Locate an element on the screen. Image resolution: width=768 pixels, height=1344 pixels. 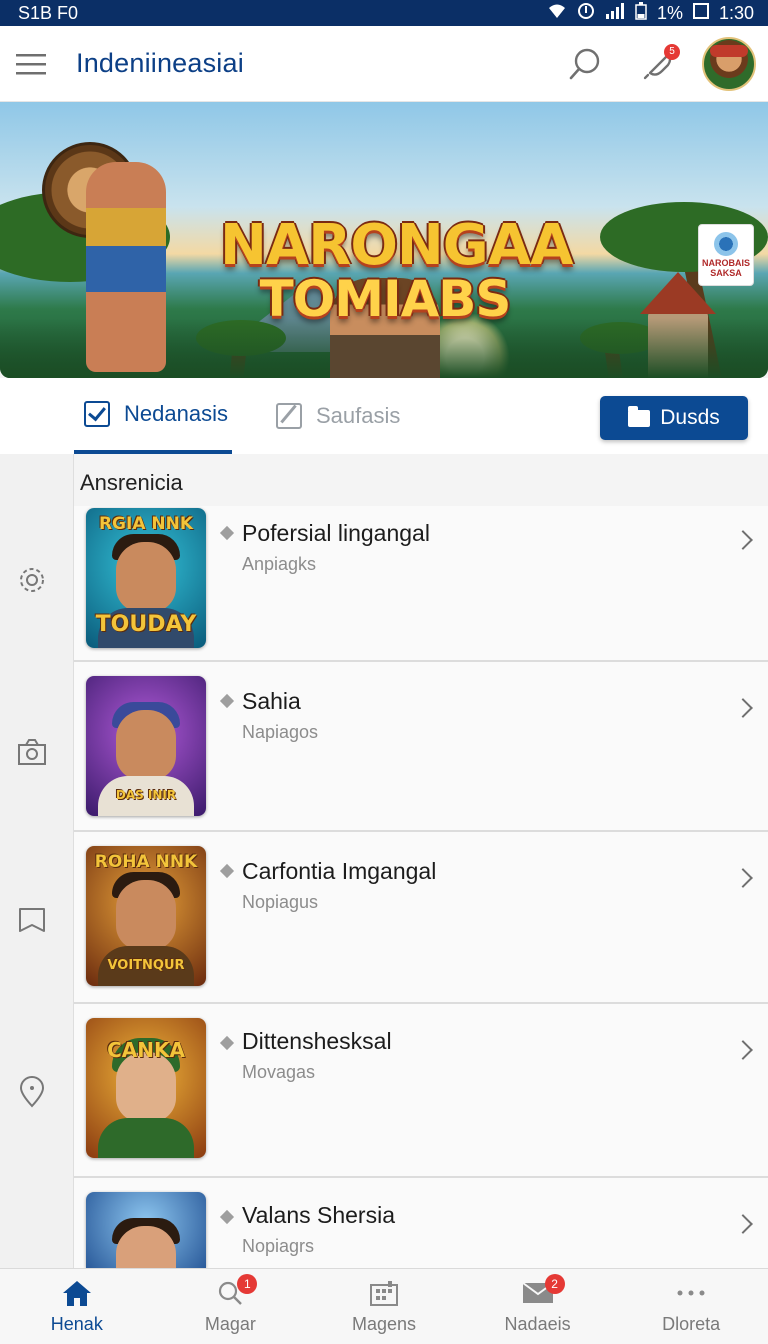
camera-icon is located at coordinates (32, 752).